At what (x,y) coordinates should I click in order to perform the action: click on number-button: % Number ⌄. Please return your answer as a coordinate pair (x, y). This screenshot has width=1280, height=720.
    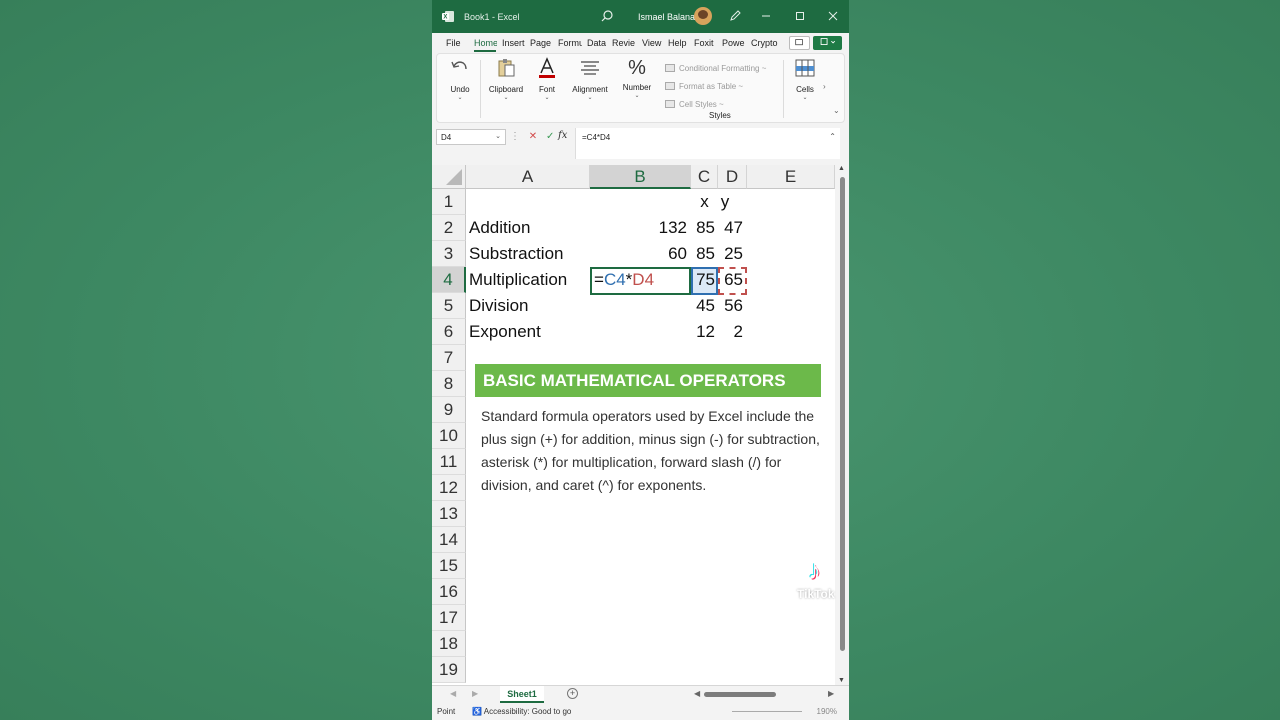
    Looking at the image, I should click on (637, 78).